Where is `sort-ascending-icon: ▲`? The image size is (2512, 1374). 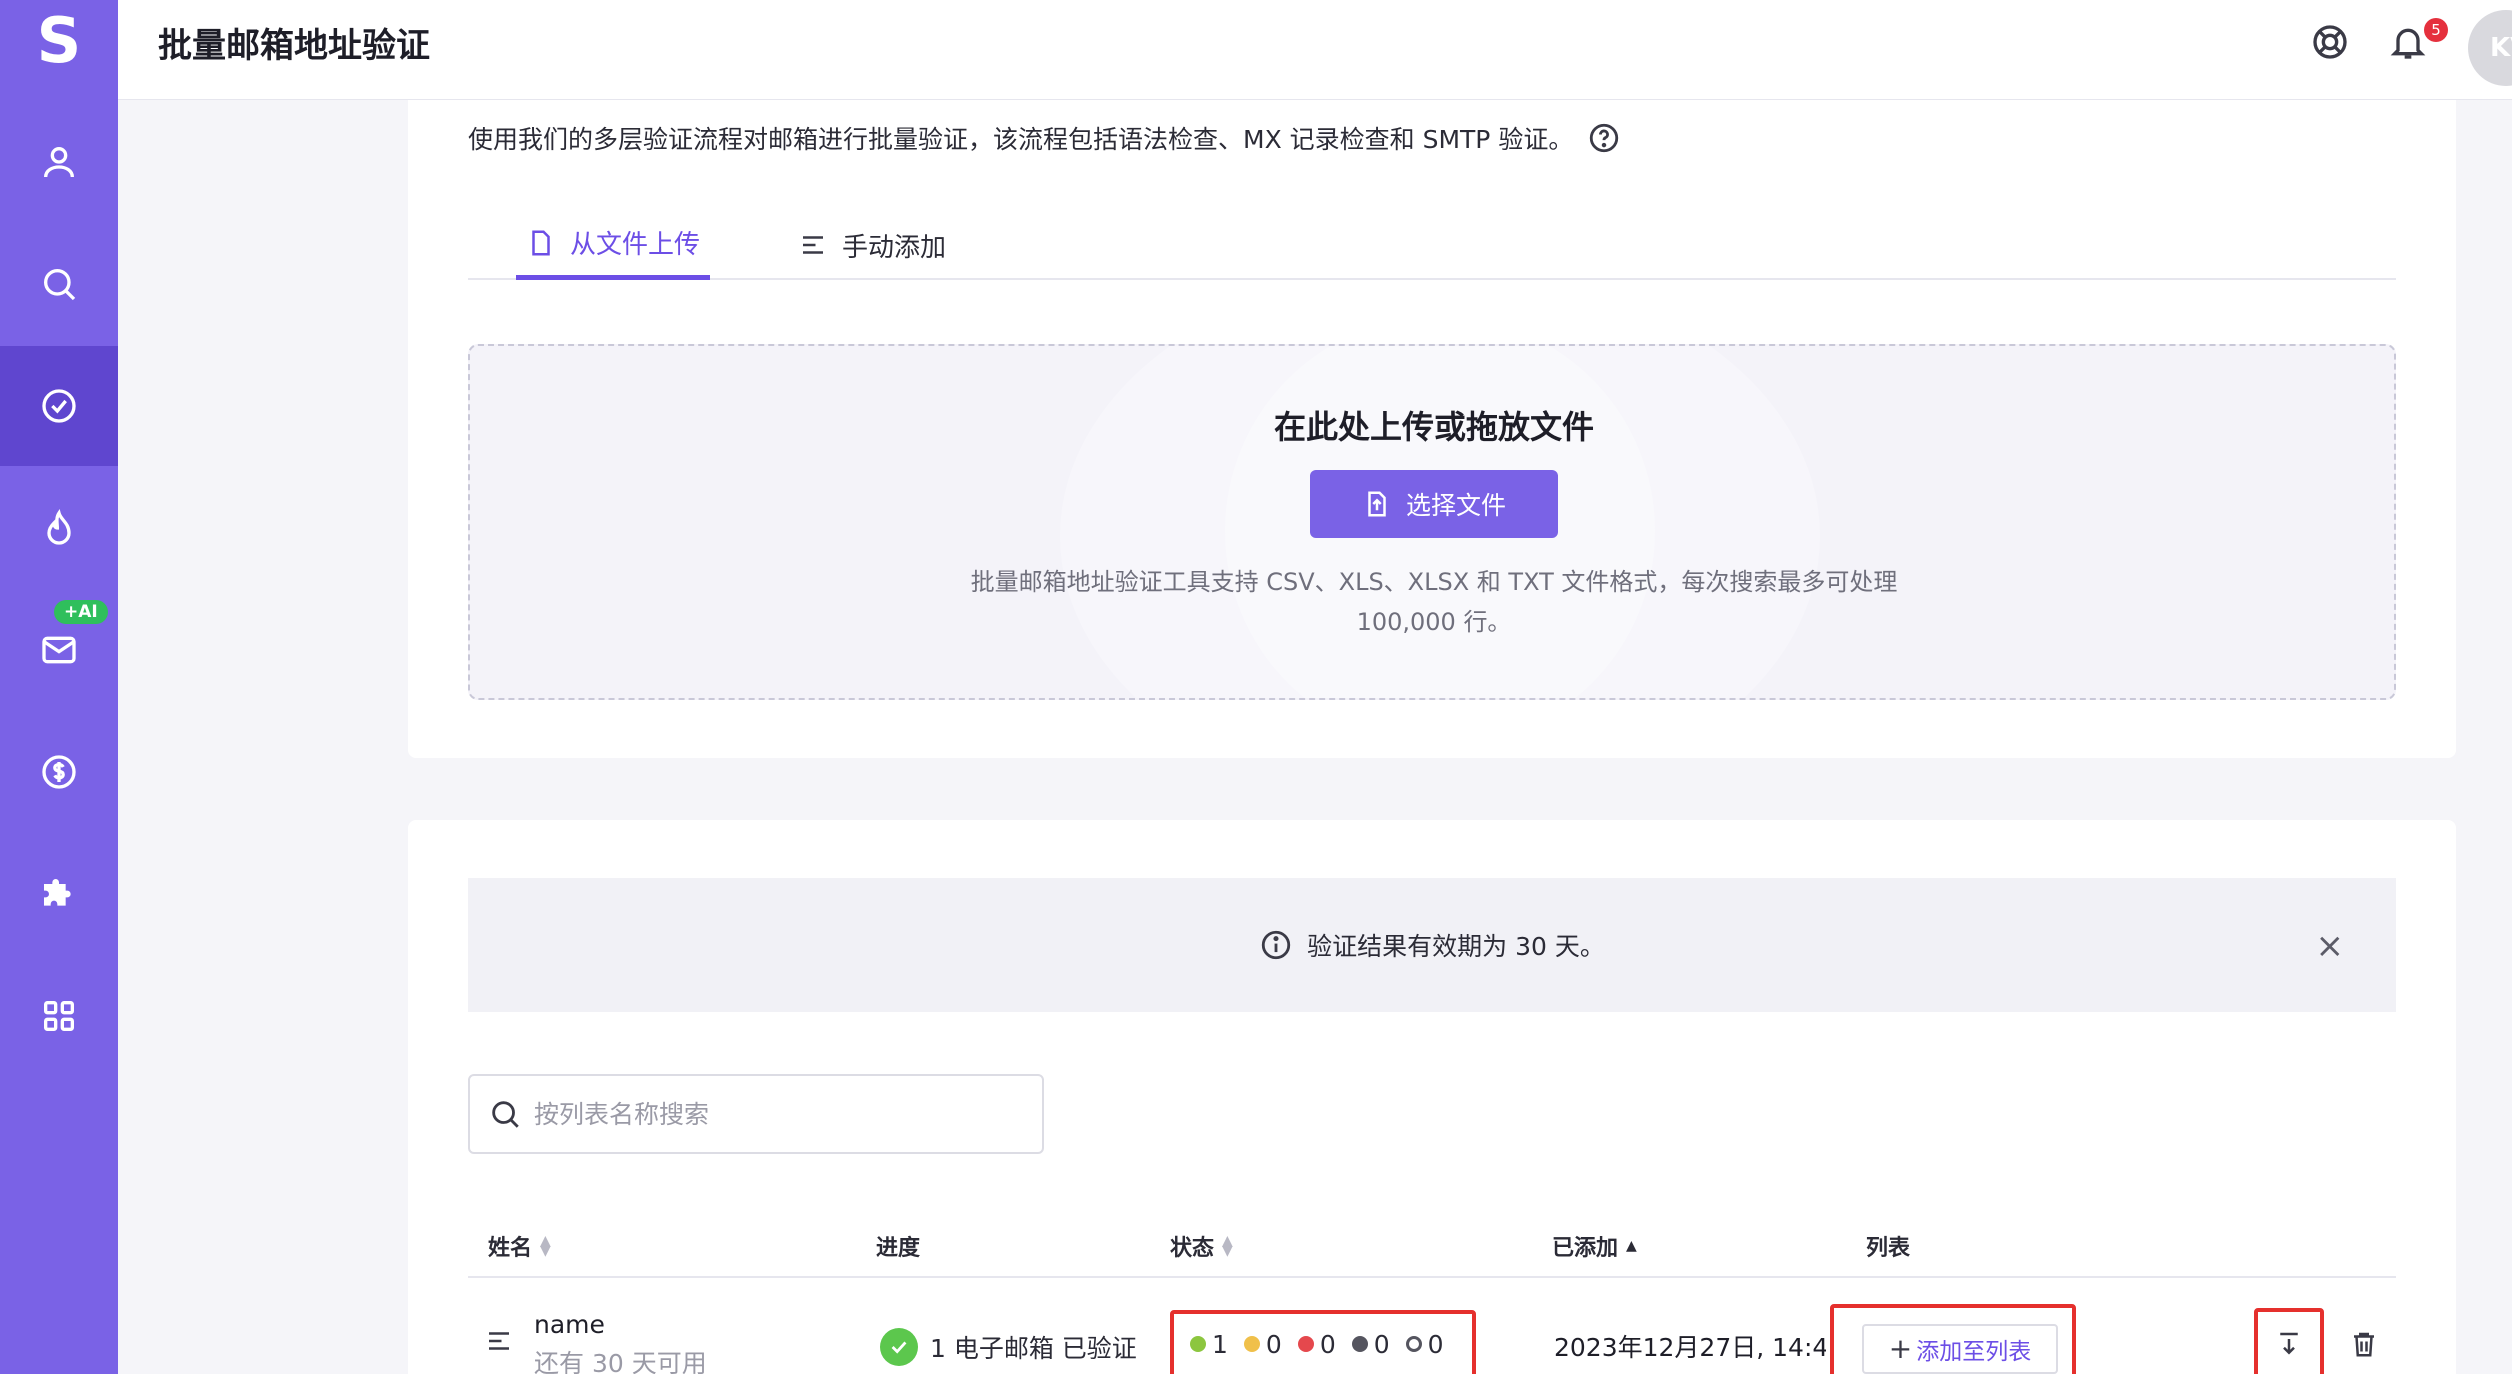 sort-ascending-icon: ▲ is located at coordinates (1631, 1246).